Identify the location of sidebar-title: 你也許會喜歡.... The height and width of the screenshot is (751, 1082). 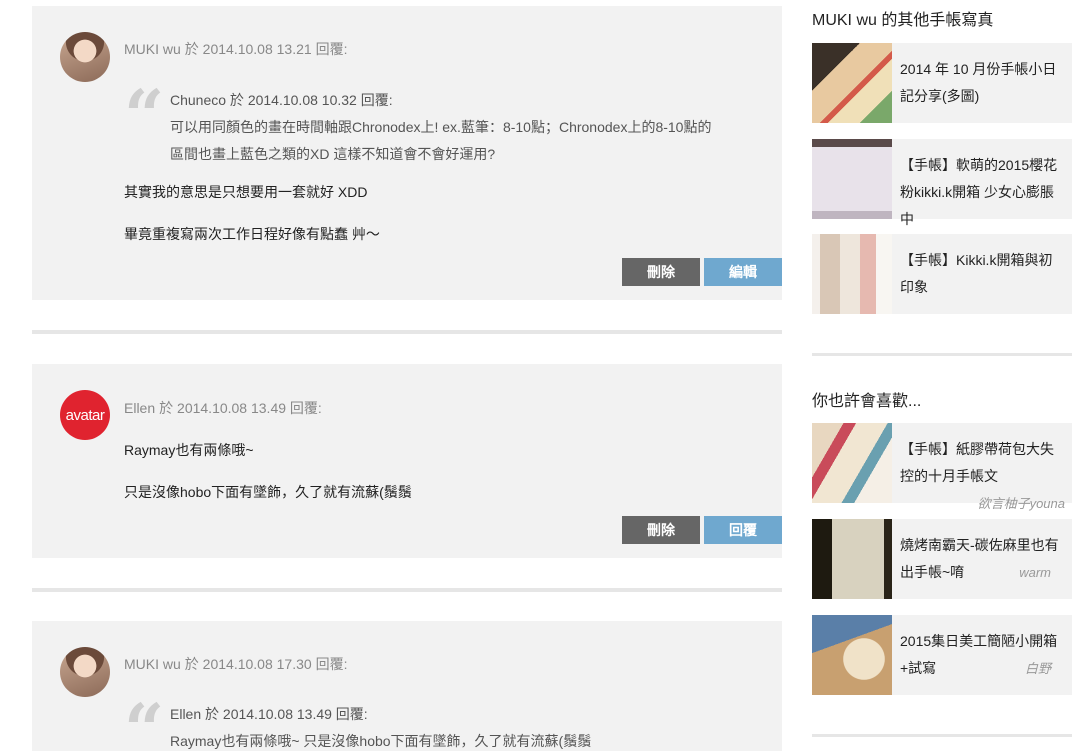
(867, 401).